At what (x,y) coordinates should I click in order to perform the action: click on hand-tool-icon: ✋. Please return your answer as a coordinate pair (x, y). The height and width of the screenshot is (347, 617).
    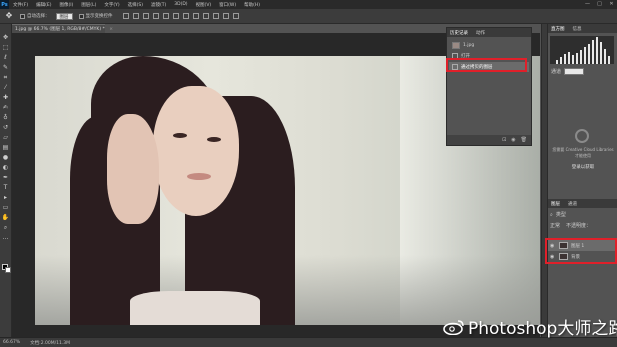
    Looking at the image, I should click on (6, 217).